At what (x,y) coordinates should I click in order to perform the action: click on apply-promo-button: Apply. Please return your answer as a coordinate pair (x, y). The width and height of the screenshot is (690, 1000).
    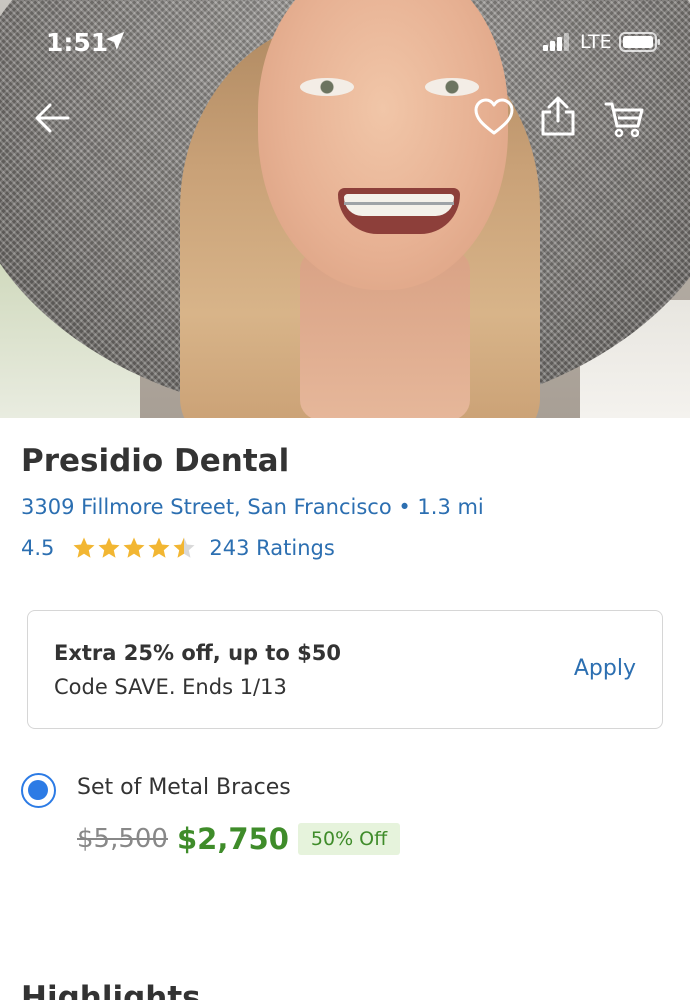
    Looking at the image, I should click on (605, 668).